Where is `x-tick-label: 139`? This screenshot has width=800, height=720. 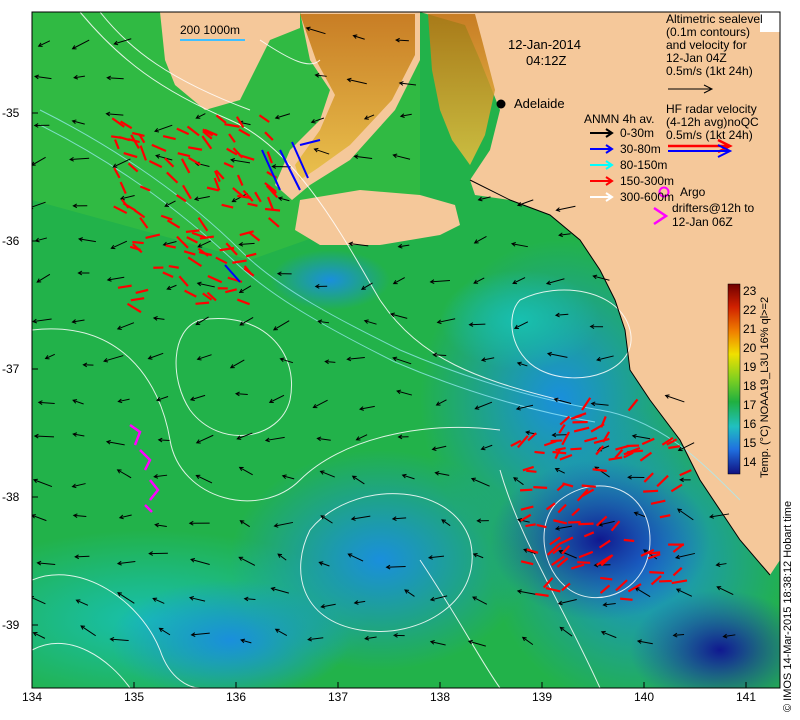 x-tick-label: 139 is located at coordinates (542, 697).